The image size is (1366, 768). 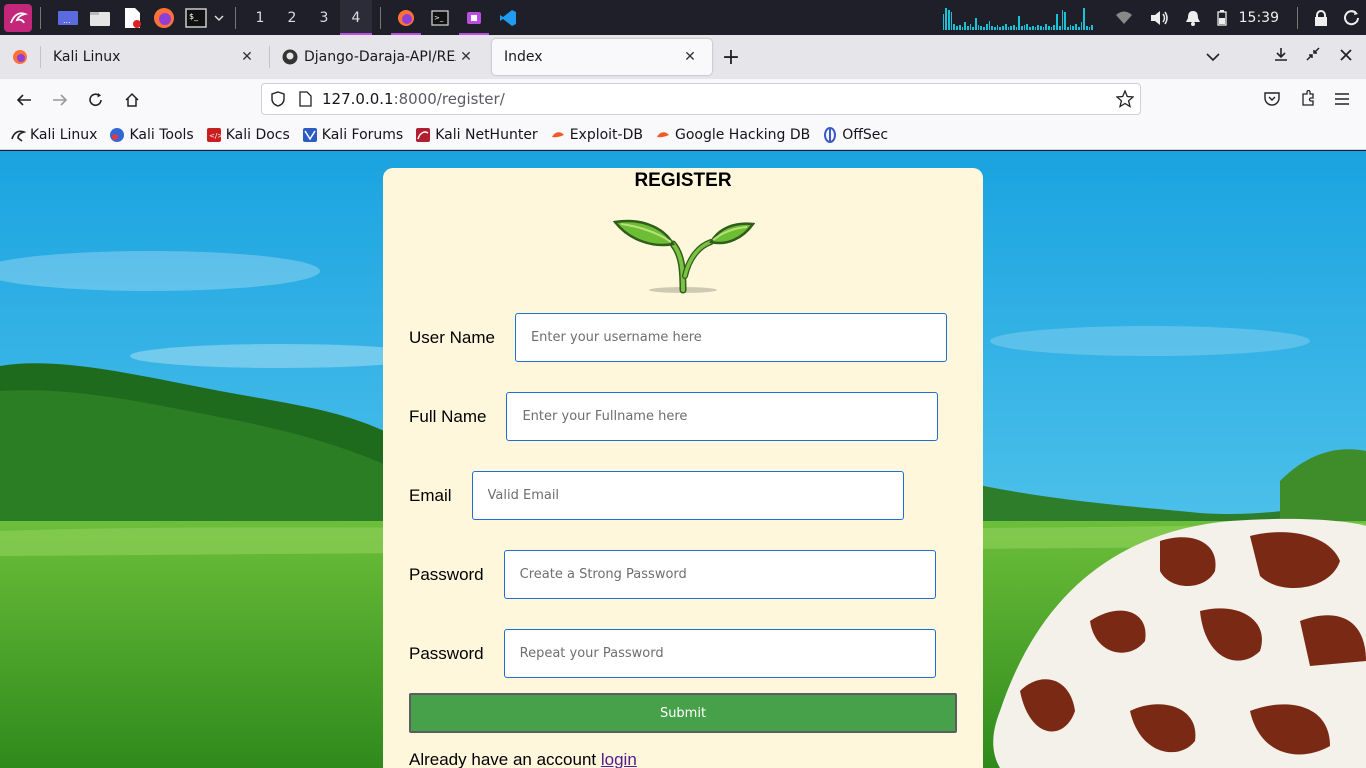 I want to click on bookmark-kali-nethunter: Kali NetHunter, so click(x=476, y=135).